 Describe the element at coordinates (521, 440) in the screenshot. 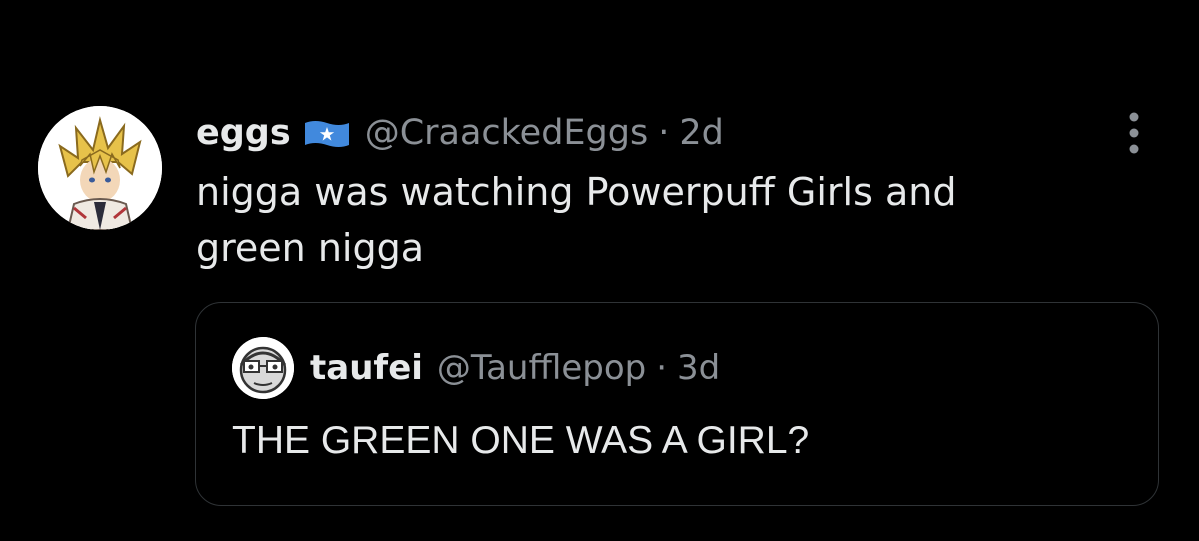

I see `quoted-tweet-text: THE GREEN ONE WAS A GIRL?` at that location.